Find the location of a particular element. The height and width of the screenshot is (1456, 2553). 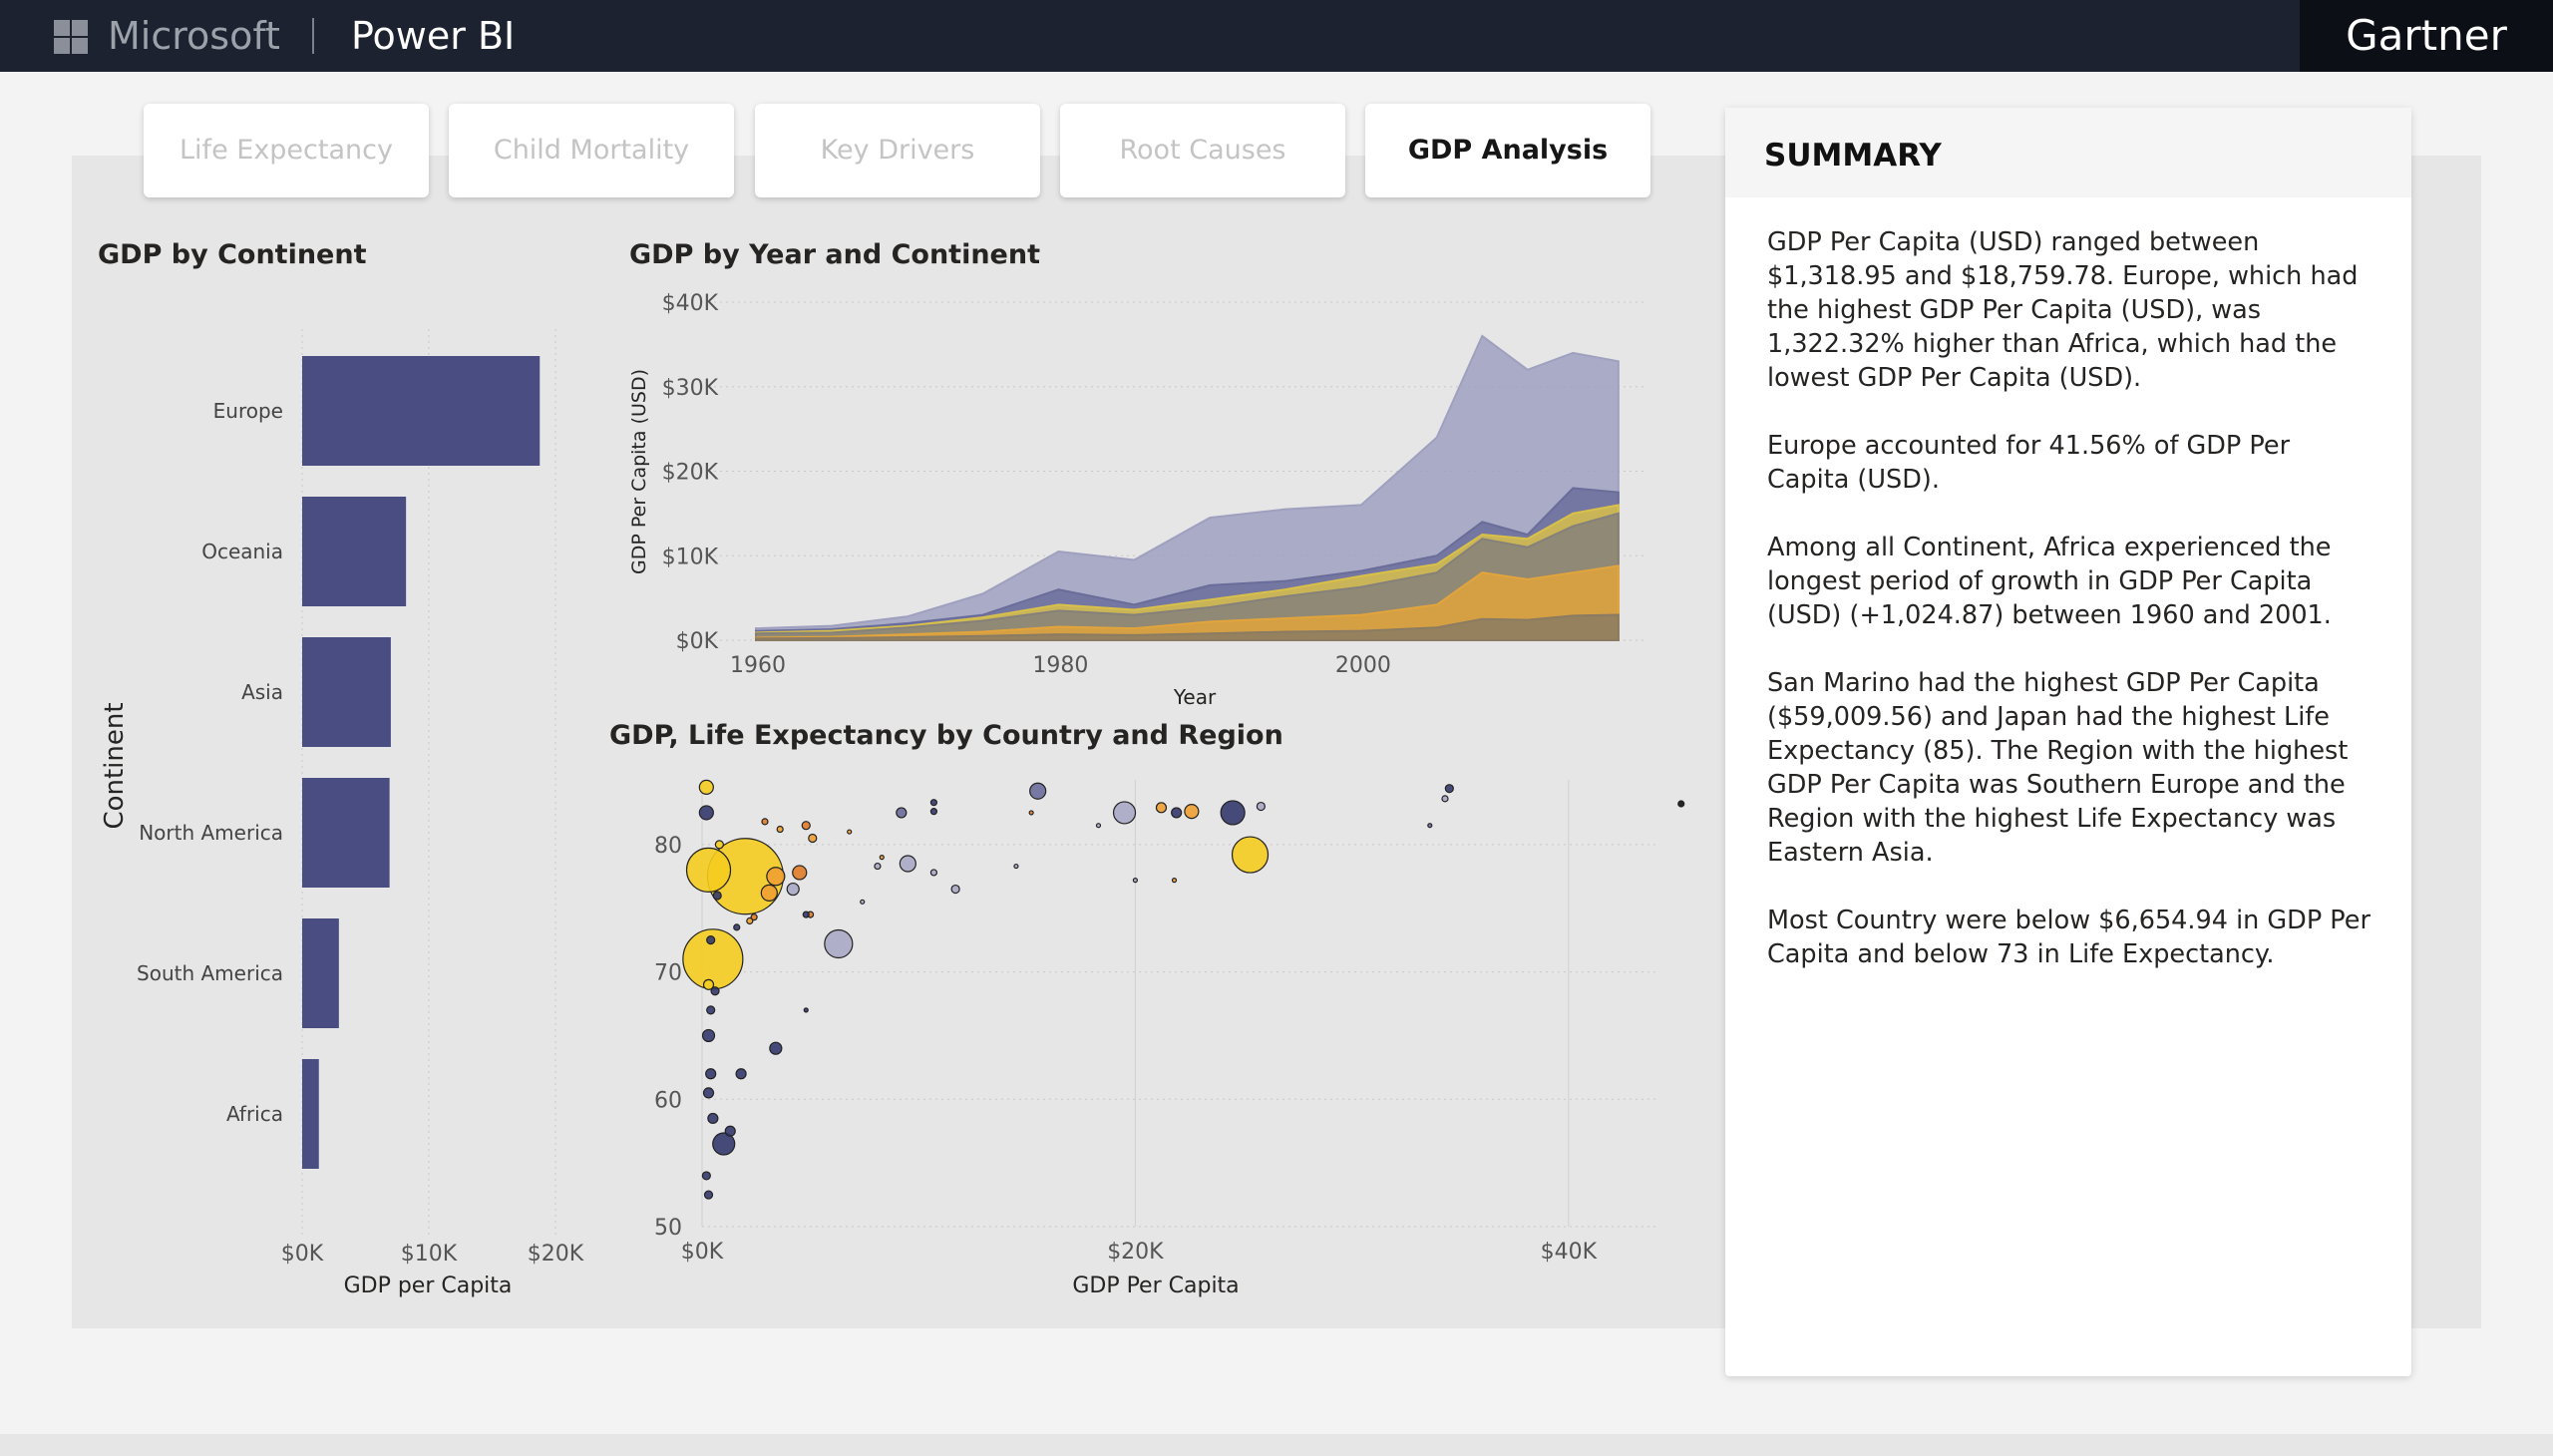

area-chart-title: GDP by Year and Continent is located at coordinates (835, 254).